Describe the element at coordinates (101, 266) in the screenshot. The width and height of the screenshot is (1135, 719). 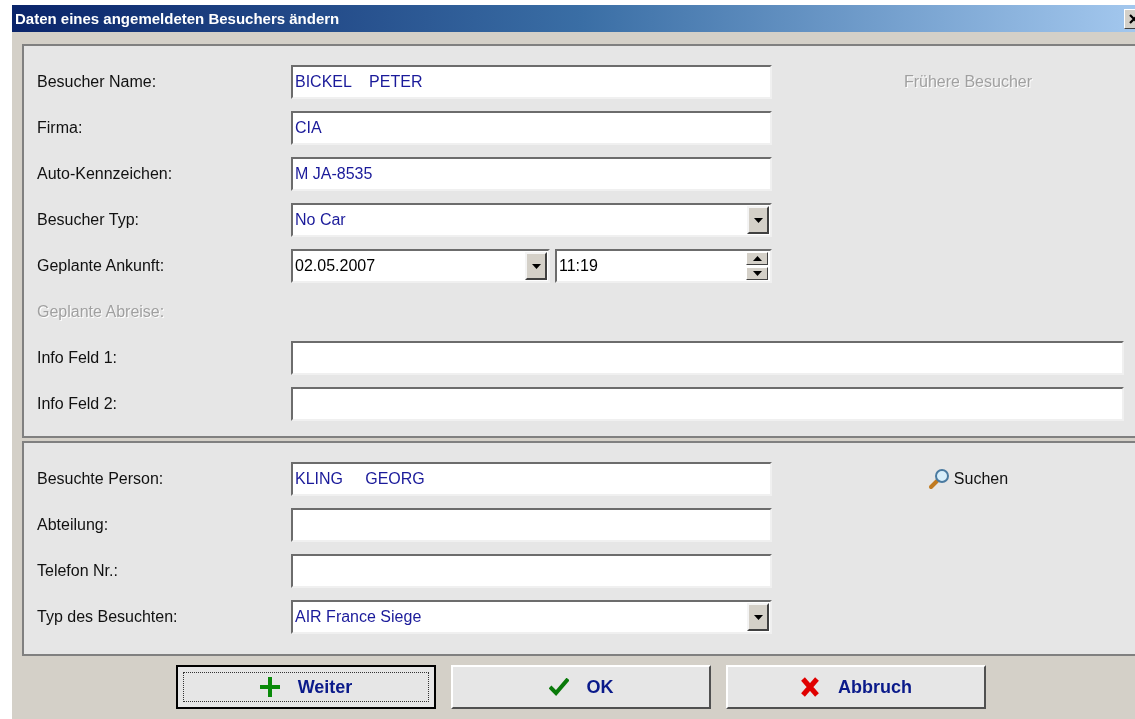
I see `field-label: Geplante Ankunft:` at that location.